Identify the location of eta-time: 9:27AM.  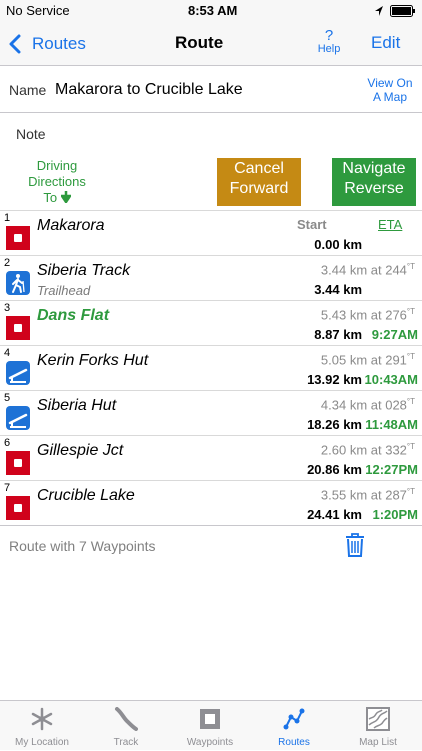
(394, 334).